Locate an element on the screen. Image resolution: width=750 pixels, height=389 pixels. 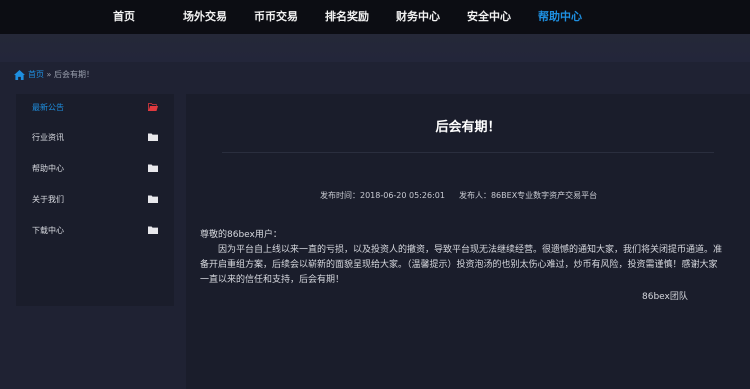
sidebar-item-help-center: 帮助中心 is located at coordinates (95, 170).